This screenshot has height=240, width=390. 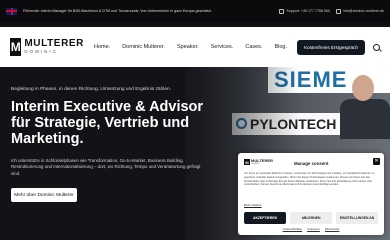 I want to click on consent-logo: M MULTERER DOMINIC, so click(x=258, y=162).